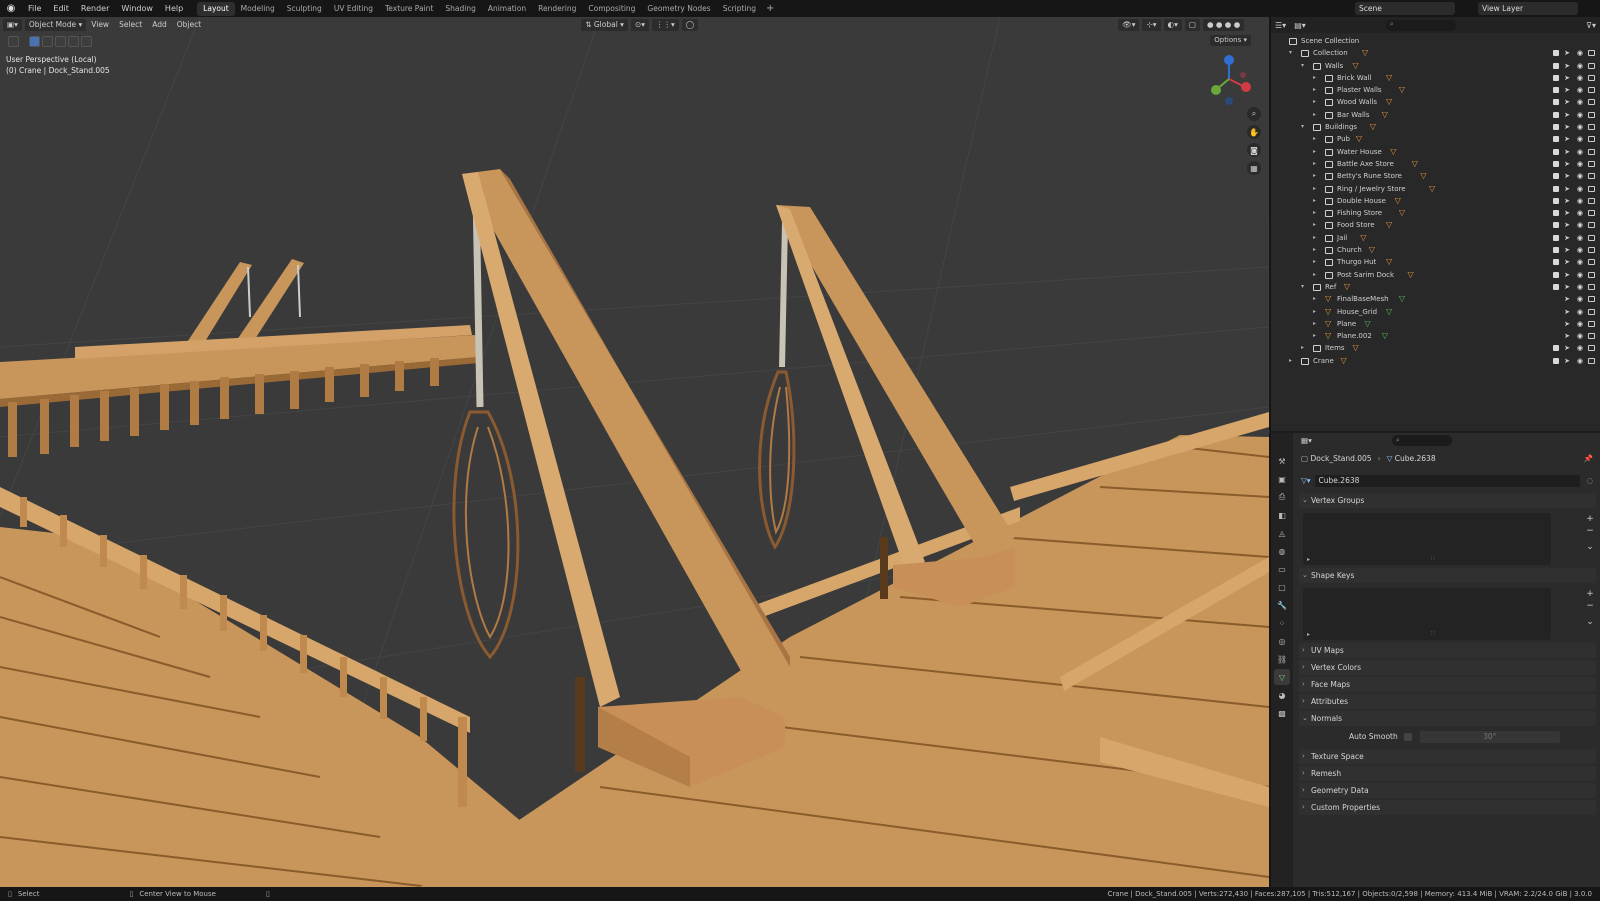  What do you see at coordinates (1435, 225) in the screenshot?
I see `outliner-row: ▸ Food Store ▽ ➤ ◉` at bounding box center [1435, 225].